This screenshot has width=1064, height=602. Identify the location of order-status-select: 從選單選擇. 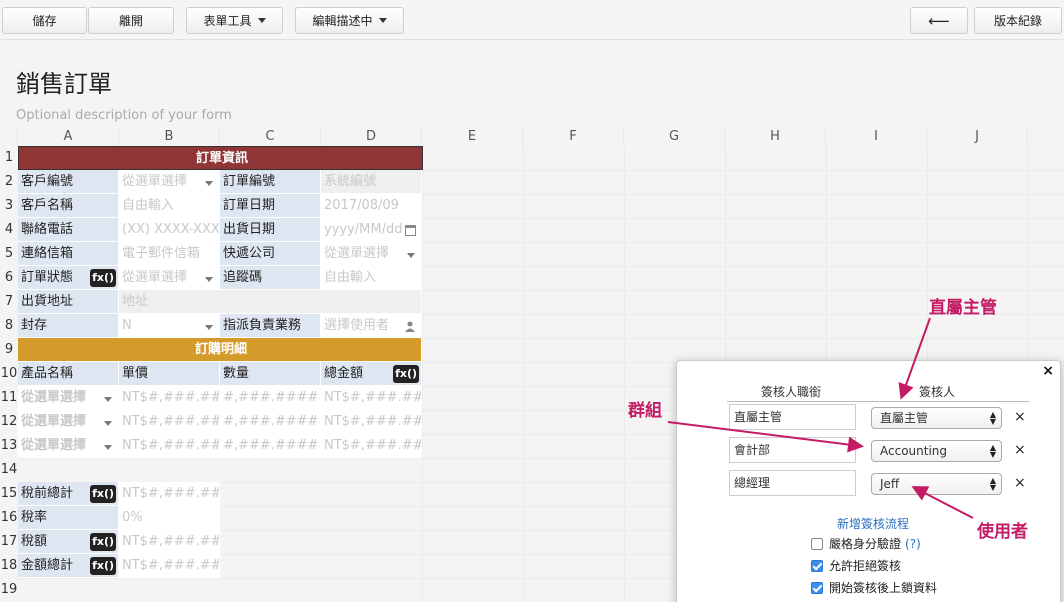
(169, 278).